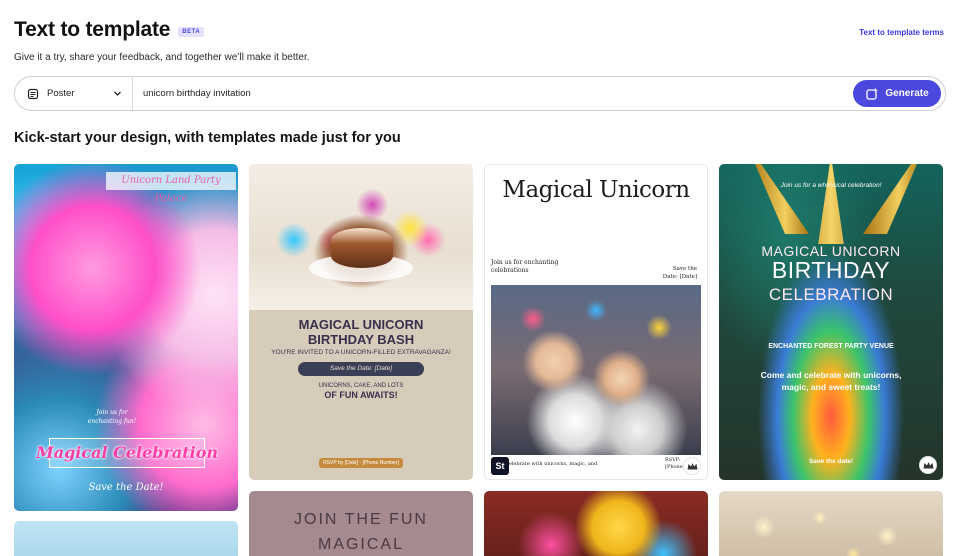 This screenshot has height=556, width=960. What do you see at coordinates (901, 32) in the screenshot?
I see `terms-link: Text to template terms` at bounding box center [901, 32].